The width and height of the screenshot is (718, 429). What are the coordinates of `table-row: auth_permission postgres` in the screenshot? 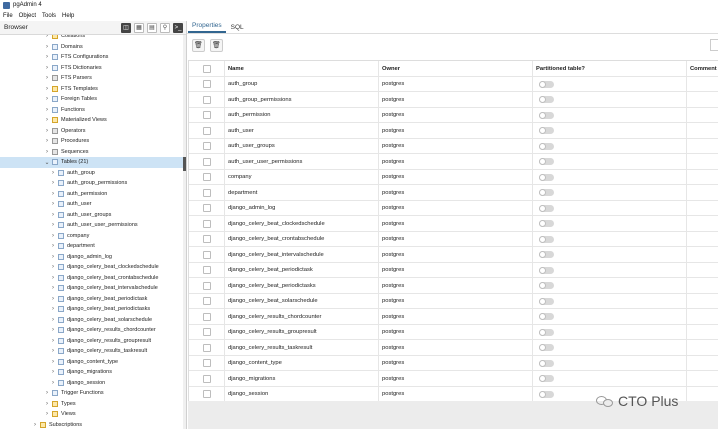 It's located at (453, 115).